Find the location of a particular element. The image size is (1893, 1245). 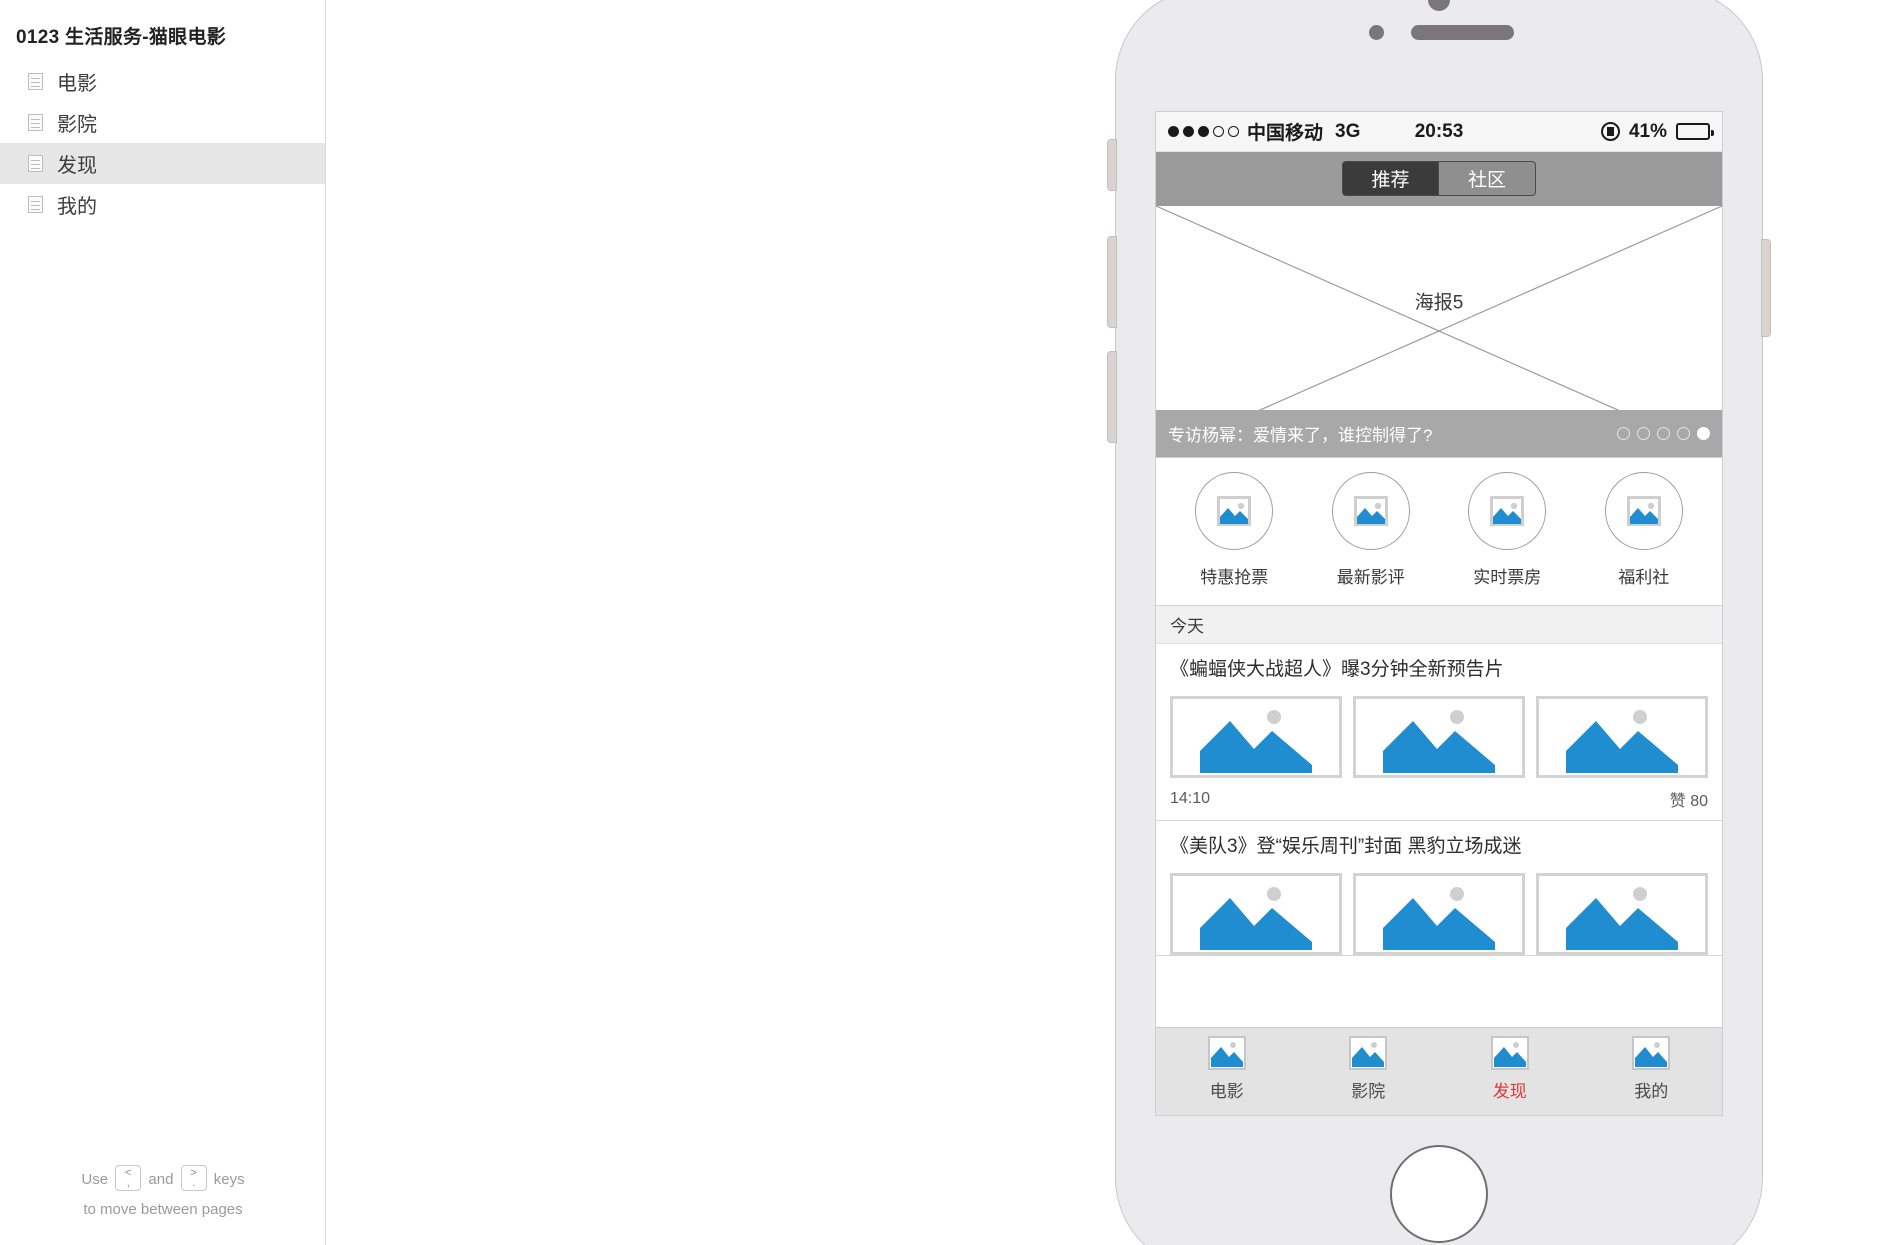

bottom-tab-bar: 电影 影院 发现 我的 is located at coordinates (1439, 1071).